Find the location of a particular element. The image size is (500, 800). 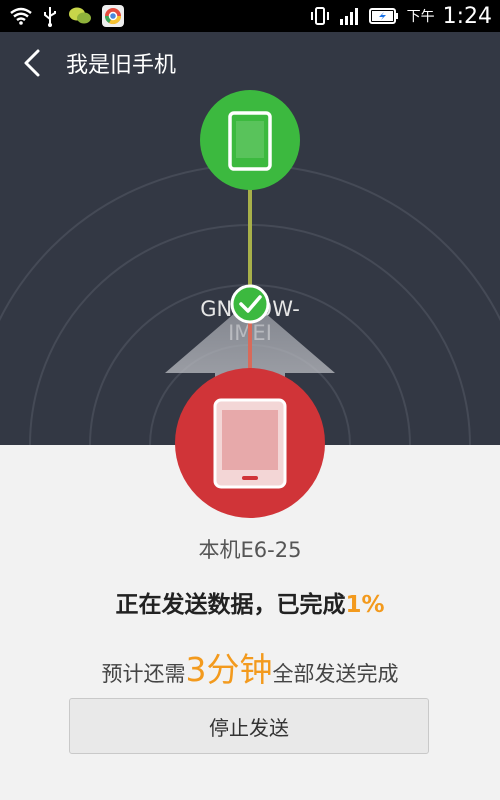

transfer-status: 正在发送数据，已完成1% is located at coordinates (250, 602).